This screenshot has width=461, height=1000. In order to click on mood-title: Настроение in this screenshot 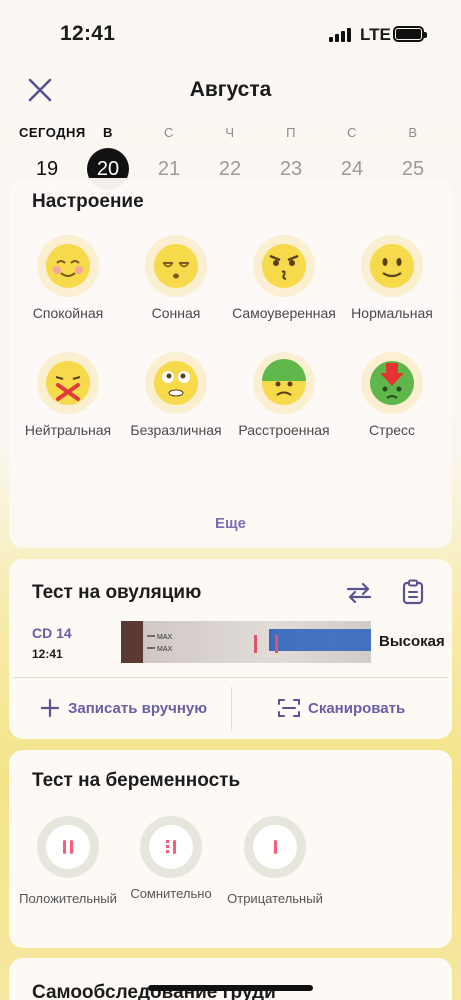, I will do `click(88, 201)`.